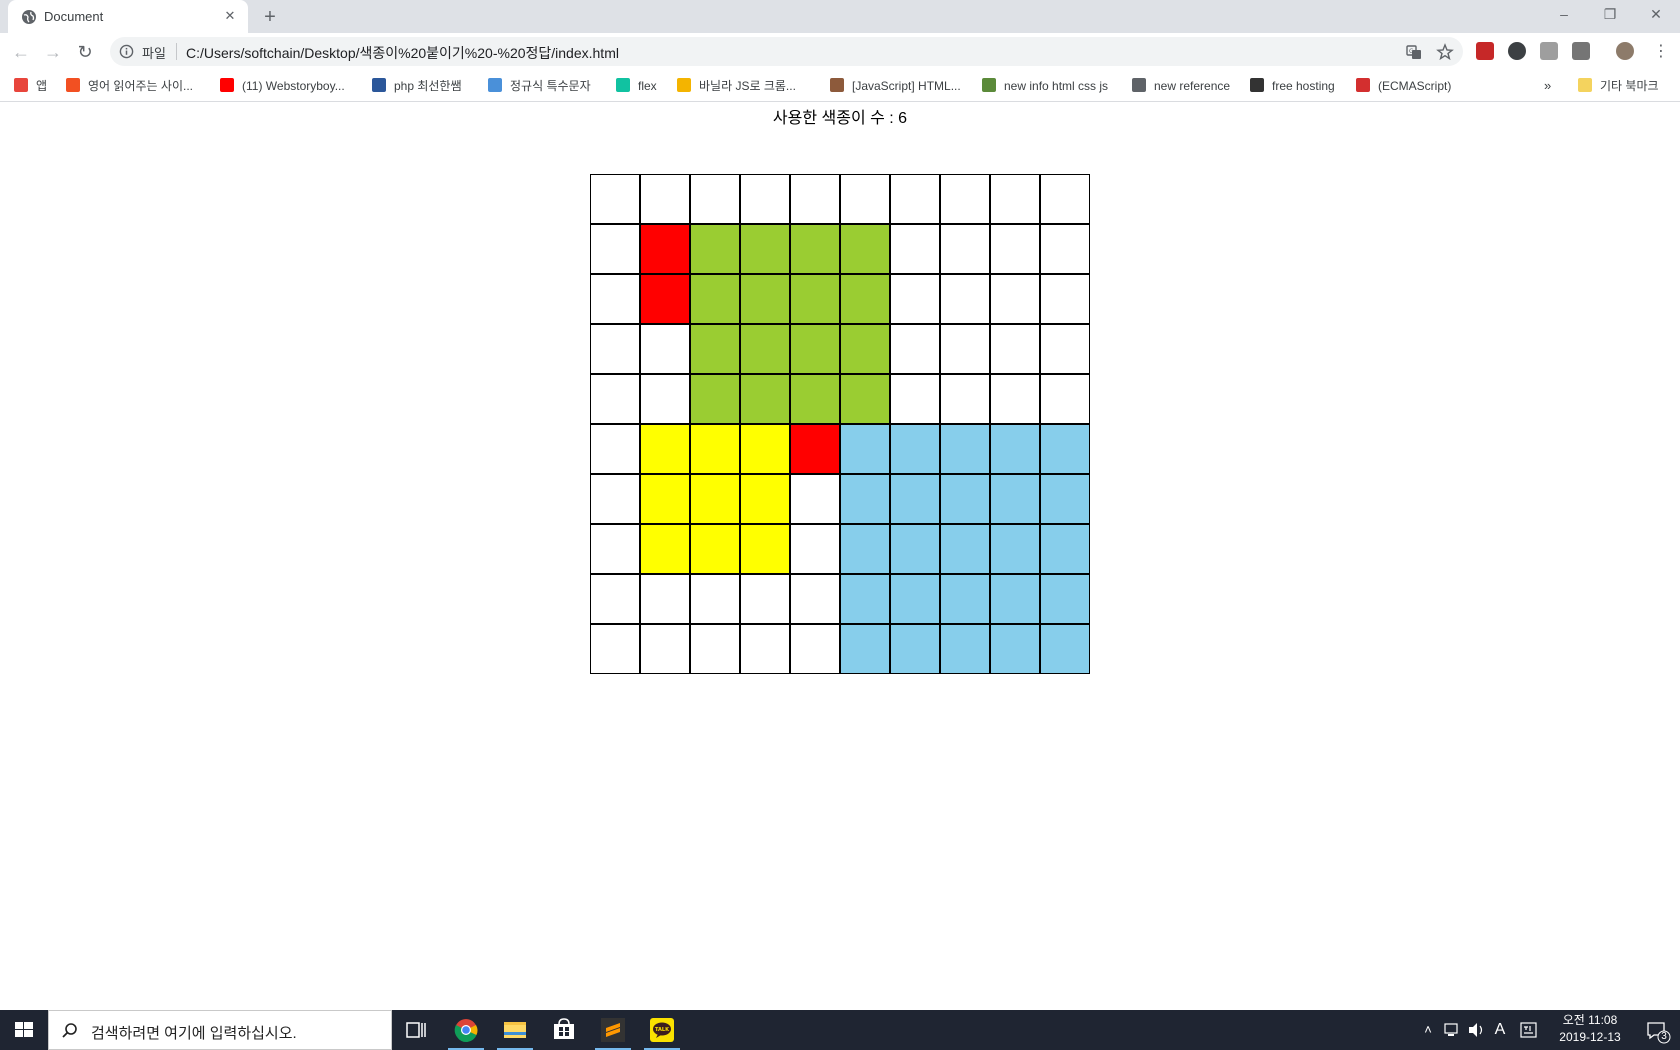  What do you see at coordinates (1445, 52) in the screenshot?
I see `star-icon` at bounding box center [1445, 52].